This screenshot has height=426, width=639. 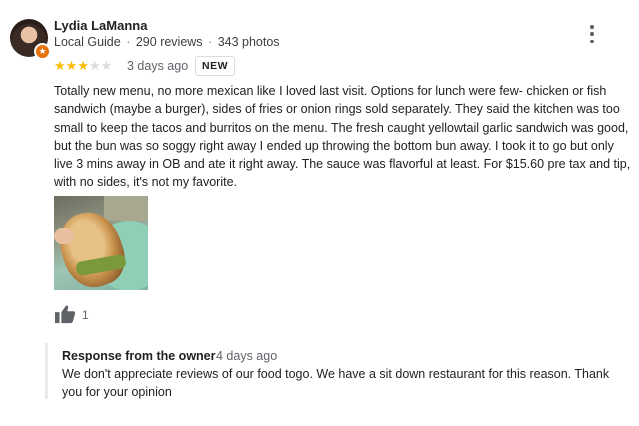 I want to click on more-vert-icon, so click(x=592, y=34).